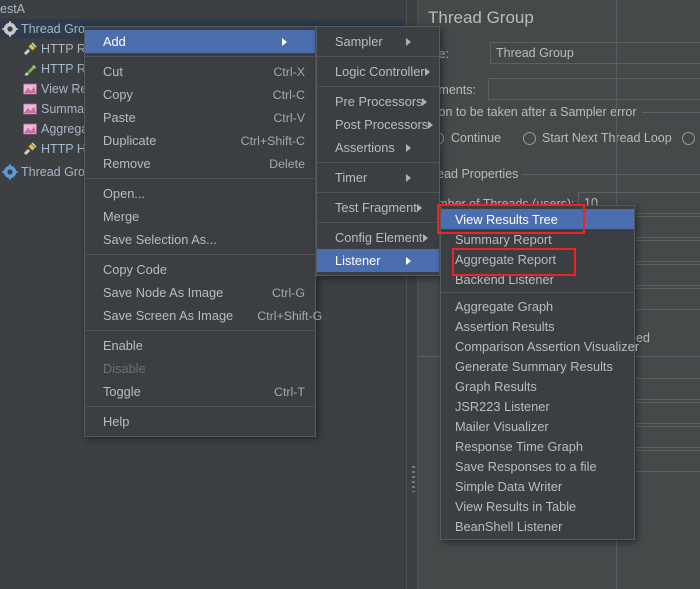 This screenshot has width=700, height=589. What do you see at coordinates (529, 138) in the screenshot?
I see `radio-start-next-thread-loop` at bounding box center [529, 138].